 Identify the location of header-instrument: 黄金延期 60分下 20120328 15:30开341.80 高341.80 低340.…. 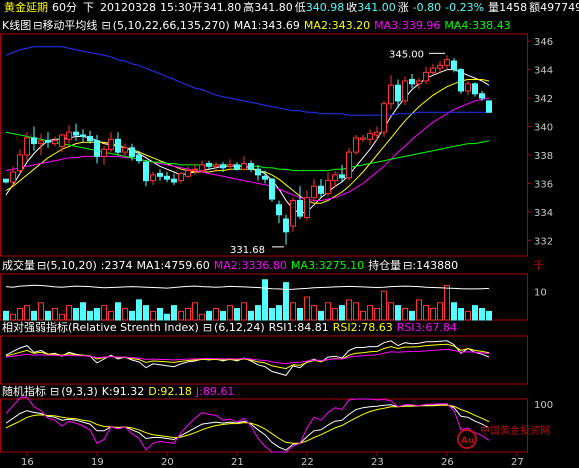
(291, 7).